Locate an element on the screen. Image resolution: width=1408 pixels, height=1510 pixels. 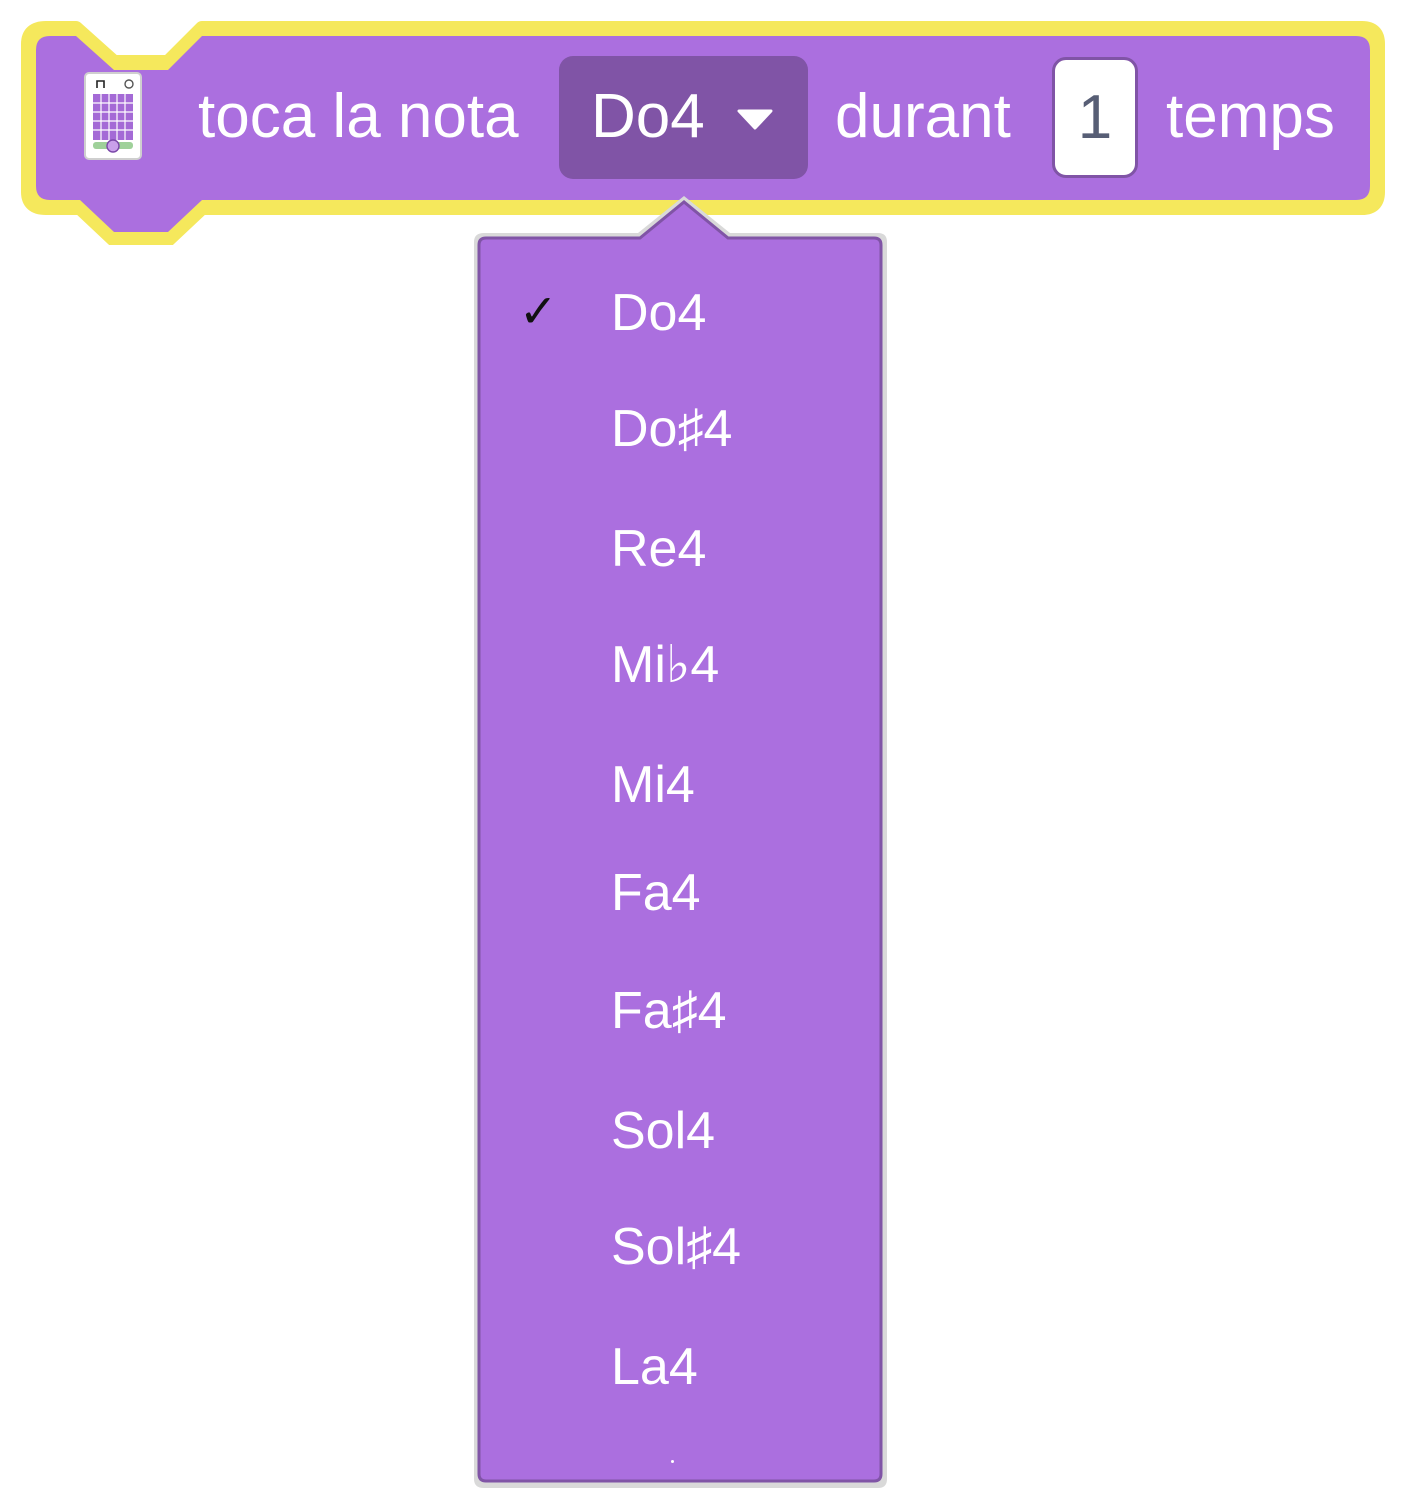
menu-item-label: Re4 is located at coordinates (659, 549).